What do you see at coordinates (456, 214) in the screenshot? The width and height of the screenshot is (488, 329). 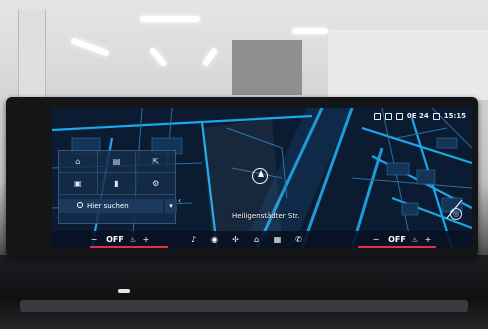 I see `map-options-button: ◎` at bounding box center [456, 214].